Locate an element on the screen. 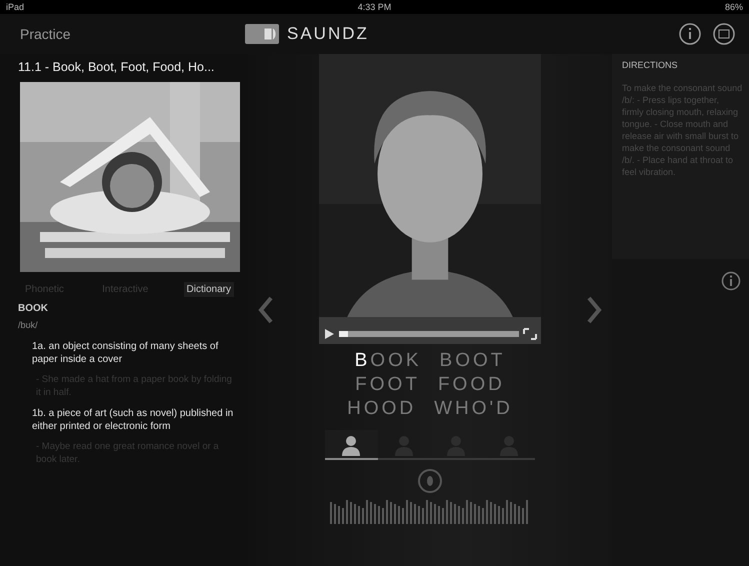 This screenshot has width=749, height=566. directions-title: DIRECTIONS is located at coordinates (650, 65).